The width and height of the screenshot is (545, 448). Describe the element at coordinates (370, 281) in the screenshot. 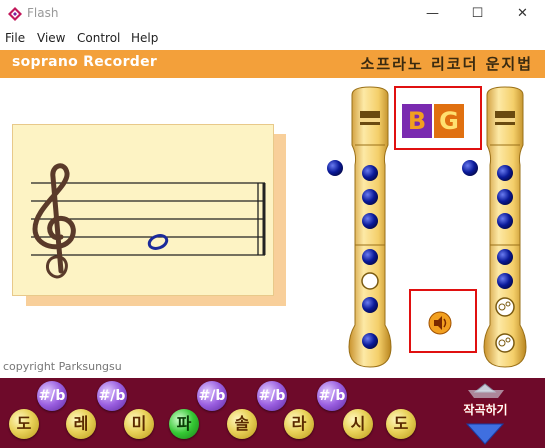

I see `finger-hole-5-open` at that location.